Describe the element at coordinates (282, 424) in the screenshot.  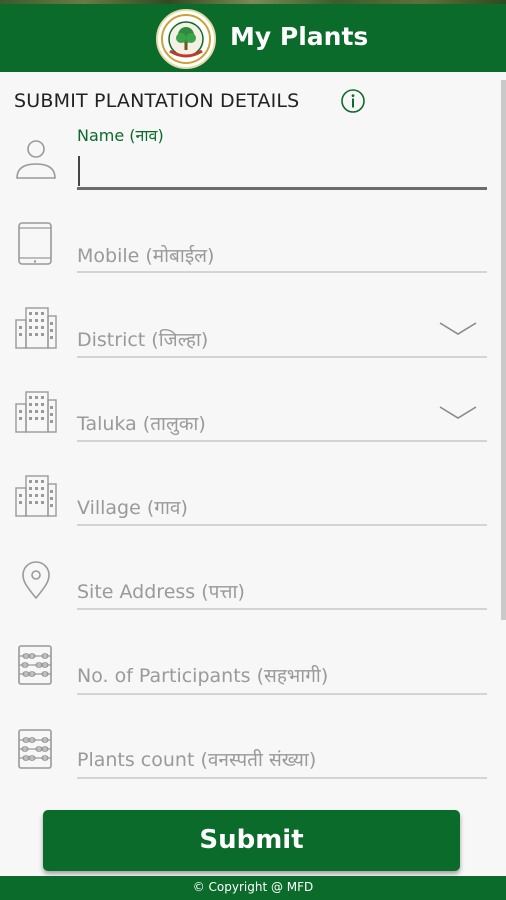
I see `taluka-select: Taluka (तालुका)` at that location.